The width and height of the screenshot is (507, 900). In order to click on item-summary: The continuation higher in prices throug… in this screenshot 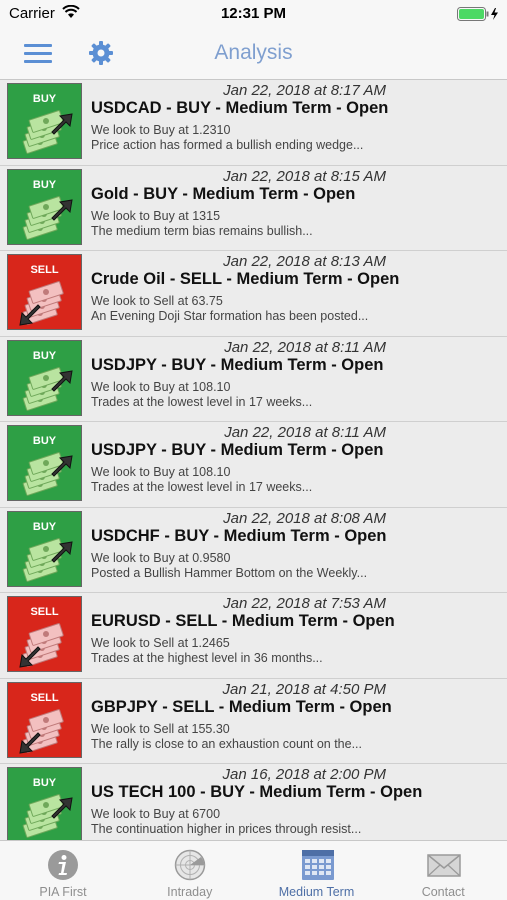, I will do `click(226, 829)`.